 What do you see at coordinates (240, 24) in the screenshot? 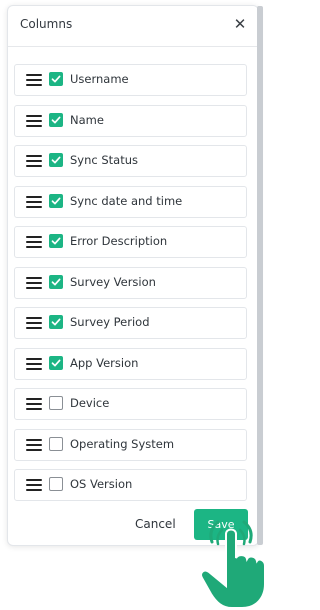
I see `close-icon: ✕` at bounding box center [240, 24].